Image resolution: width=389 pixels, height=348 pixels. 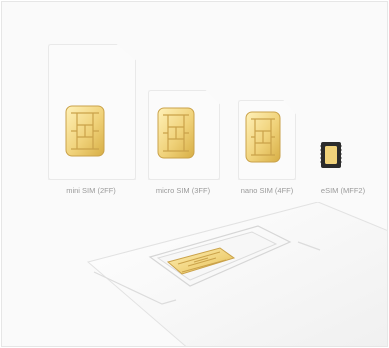 I want to click on mini-sim-label: mini SIM (2FF), so click(x=91, y=190).